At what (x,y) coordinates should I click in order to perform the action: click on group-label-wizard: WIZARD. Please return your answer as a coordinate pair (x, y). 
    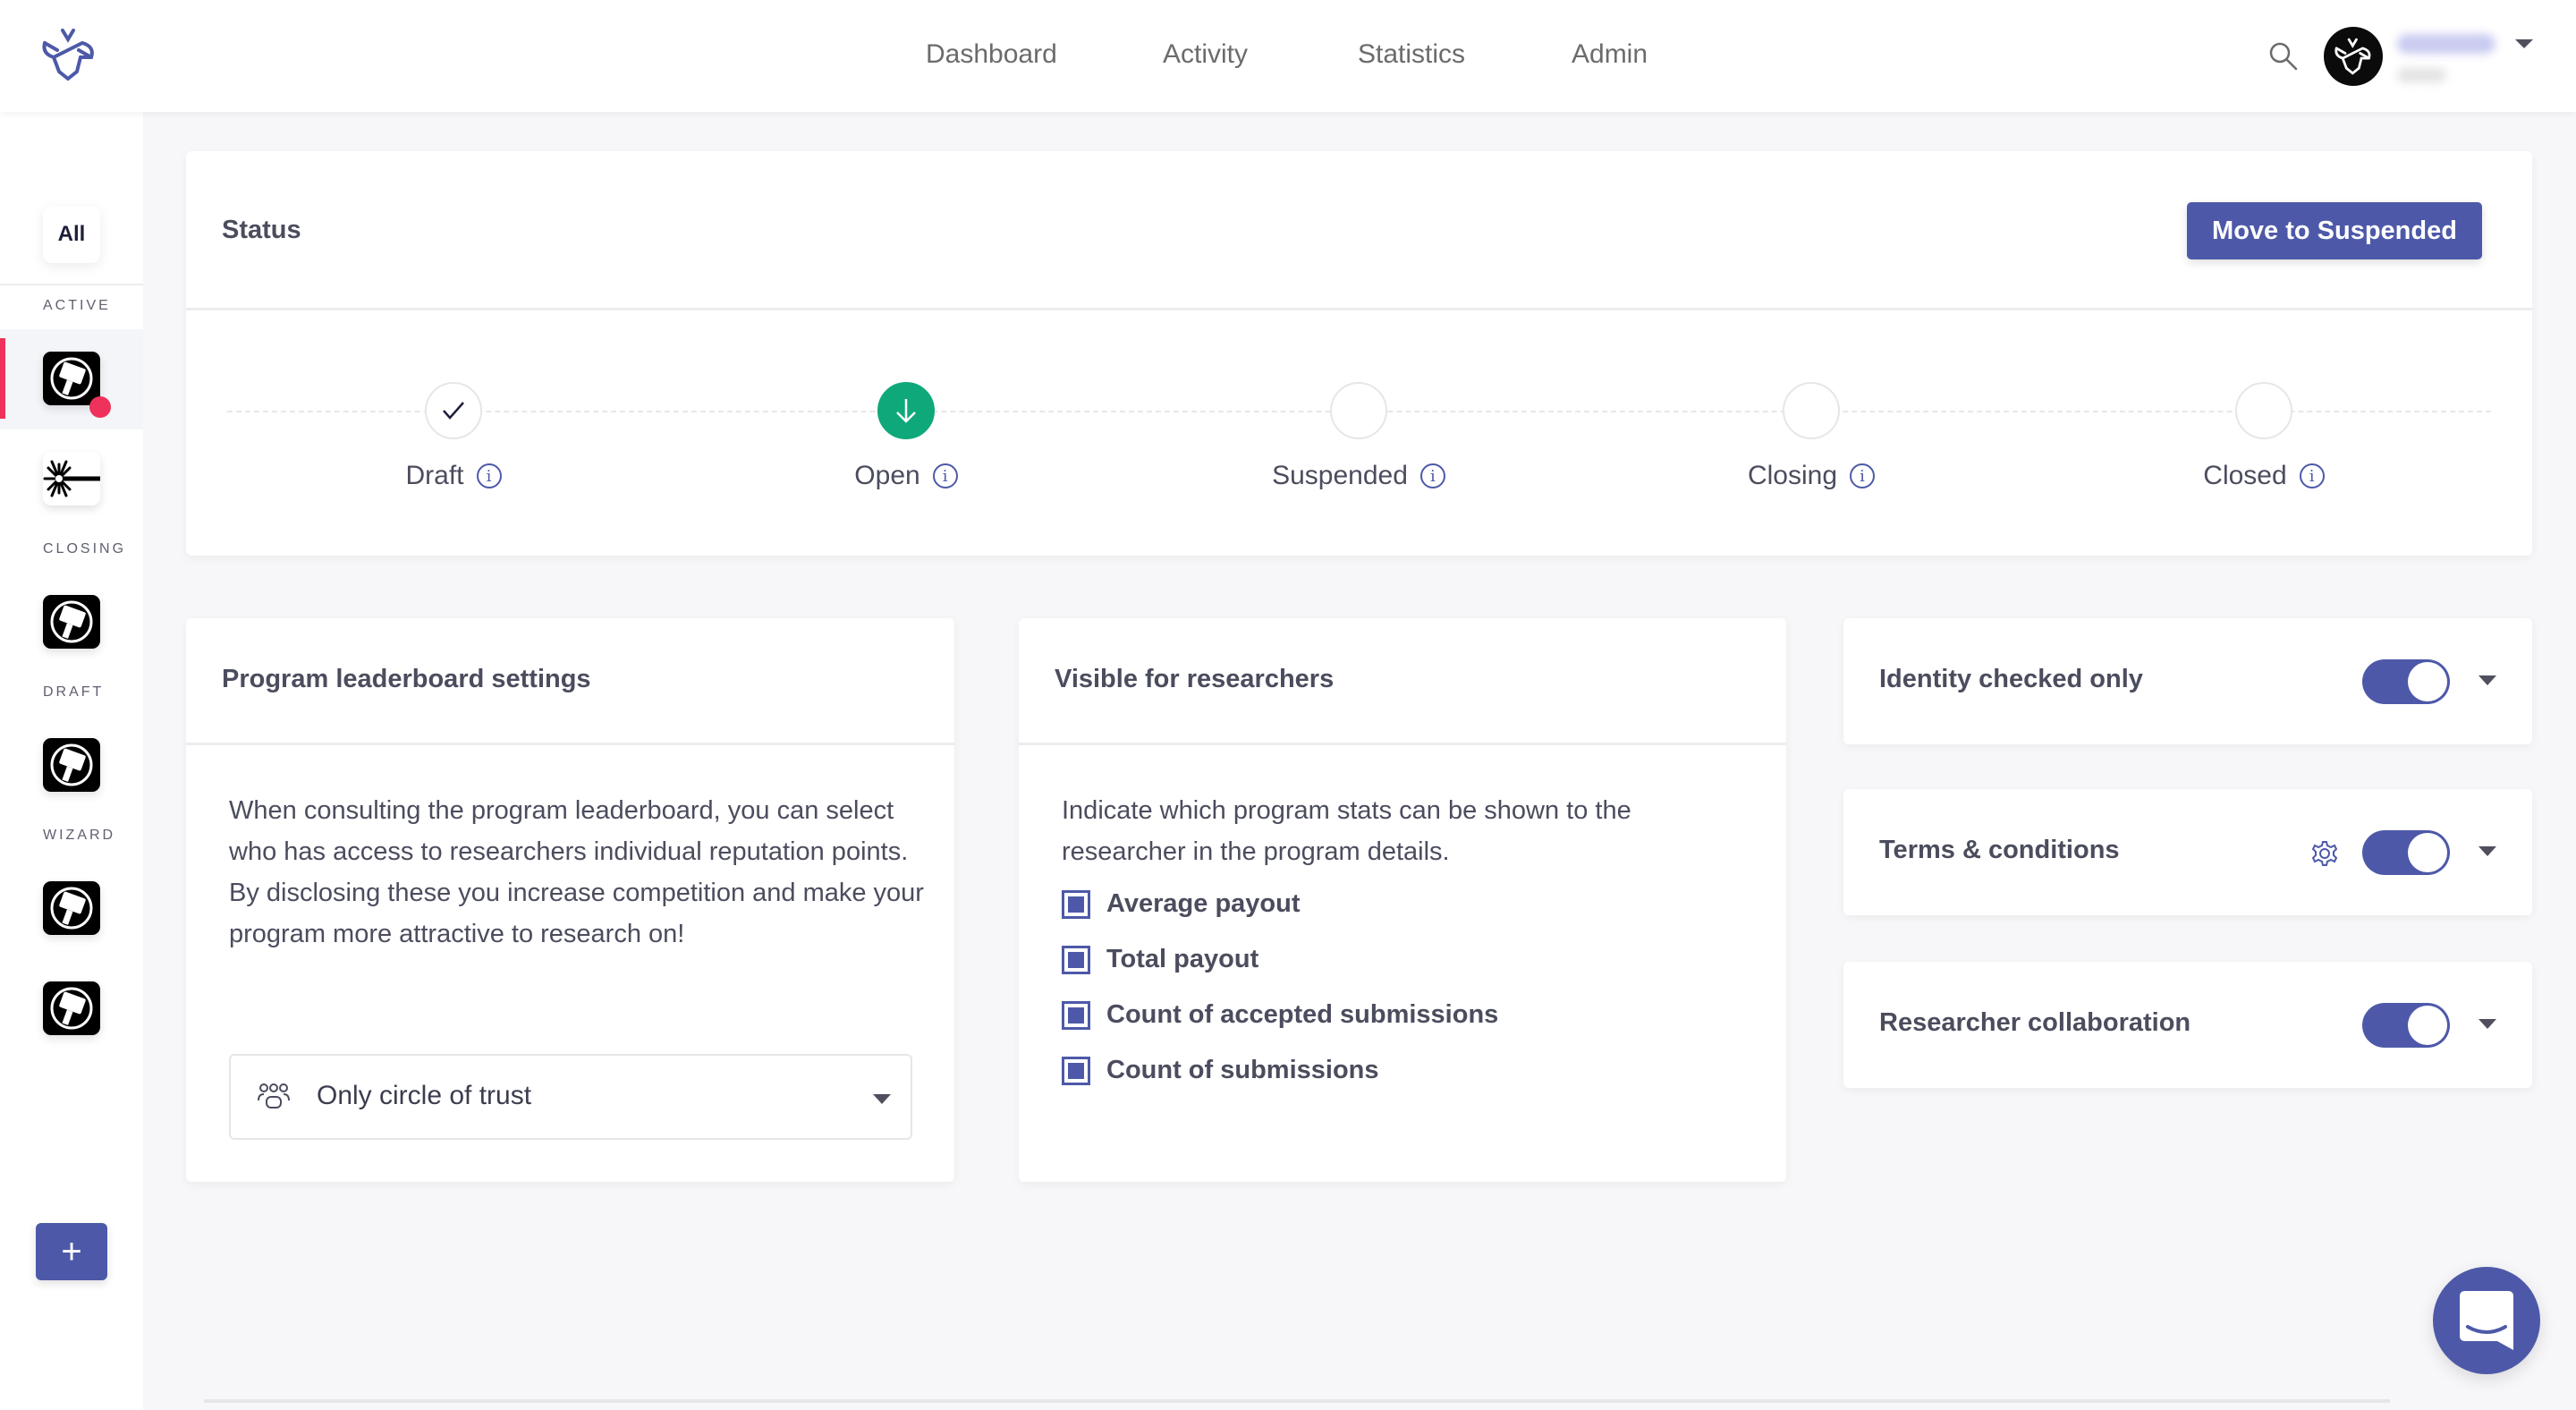
    Looking at the image, I should click on (79, 836).